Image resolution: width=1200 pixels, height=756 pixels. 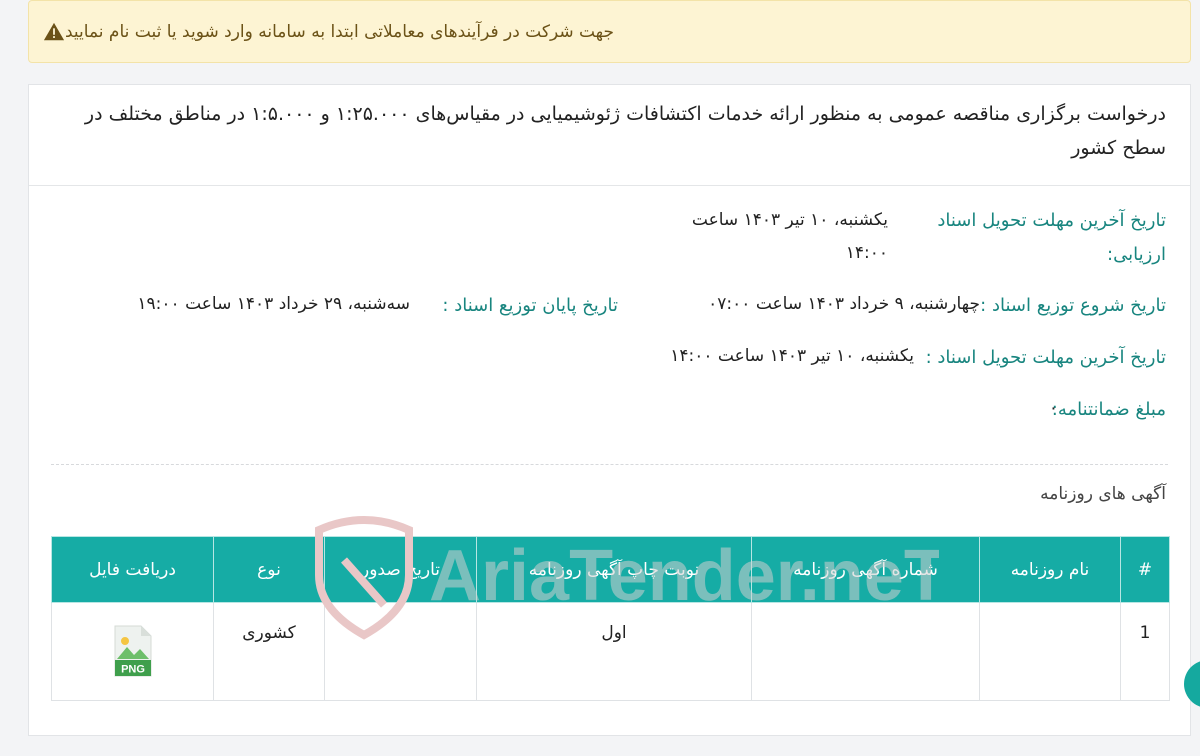 What do you see at coordinates (273, 304) in the screenshot?
I see `dist-end-value: سه‌شنبه، ۲۹ خرداد ۱۴۰۳ ساعت ۱۹:۰۰` at bounding box center [273, 304].